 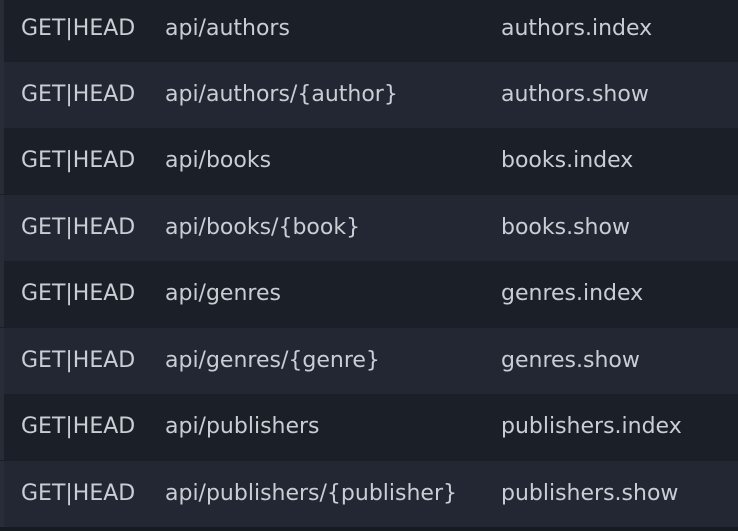 What do you see at coordinates (311, 493) in the screenshot?
I see `route-uri: api/publishers/{publisher}` at bounding box center [311, 493].